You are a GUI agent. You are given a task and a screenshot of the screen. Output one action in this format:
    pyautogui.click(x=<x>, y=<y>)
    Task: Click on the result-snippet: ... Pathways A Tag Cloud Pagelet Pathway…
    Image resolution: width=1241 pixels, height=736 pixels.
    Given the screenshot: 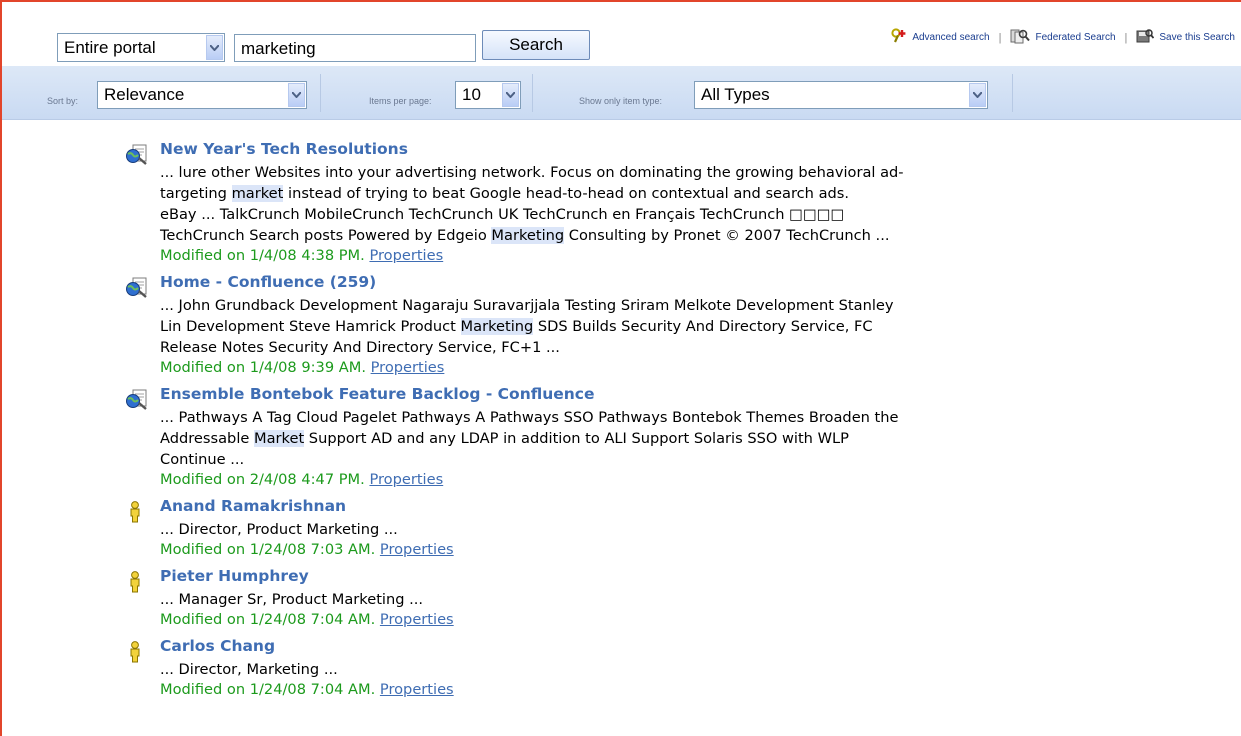 What is the action you would take?
    pyautogui.click(x=625, y=438)
    